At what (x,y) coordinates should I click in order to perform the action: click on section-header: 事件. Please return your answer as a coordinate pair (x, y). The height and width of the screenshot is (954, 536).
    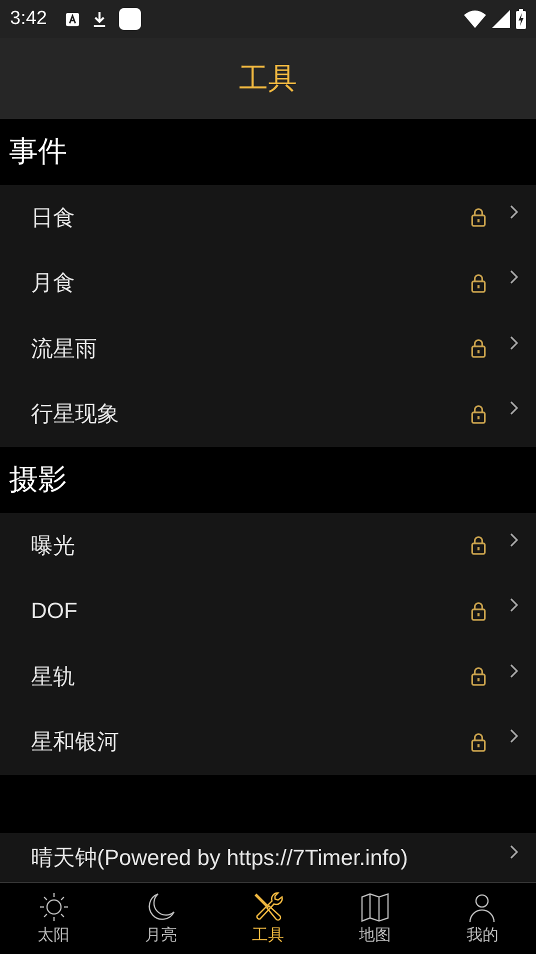
    Looking at the image, I should click on (38, 151).